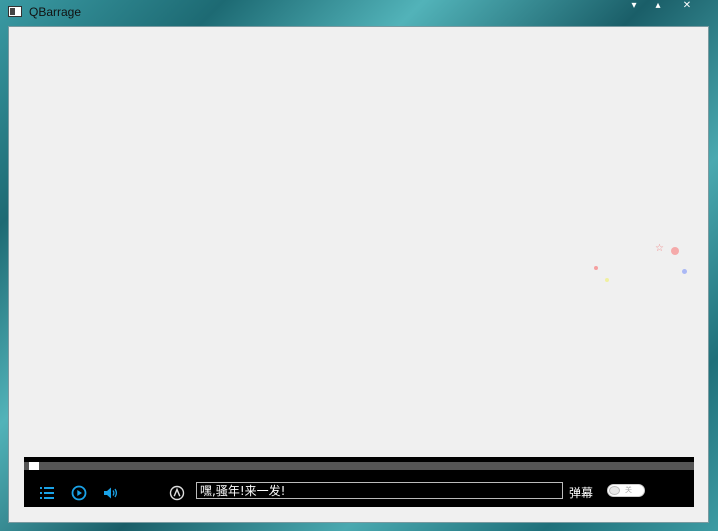 This screenshot has height=531, width=718. Describe the element at coordinates (658, 7) in the screenshot. I see `maximize-button: ▴` at that location.